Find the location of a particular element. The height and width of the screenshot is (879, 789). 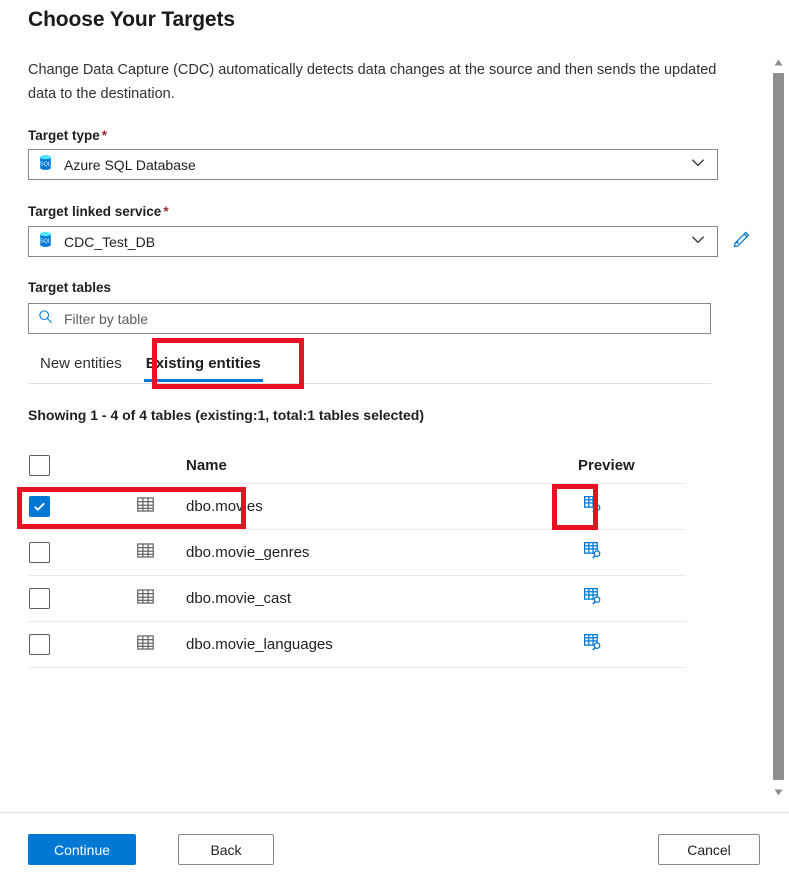

target-linked-service-label: Target linked service * is located at coordinates (98, 211).